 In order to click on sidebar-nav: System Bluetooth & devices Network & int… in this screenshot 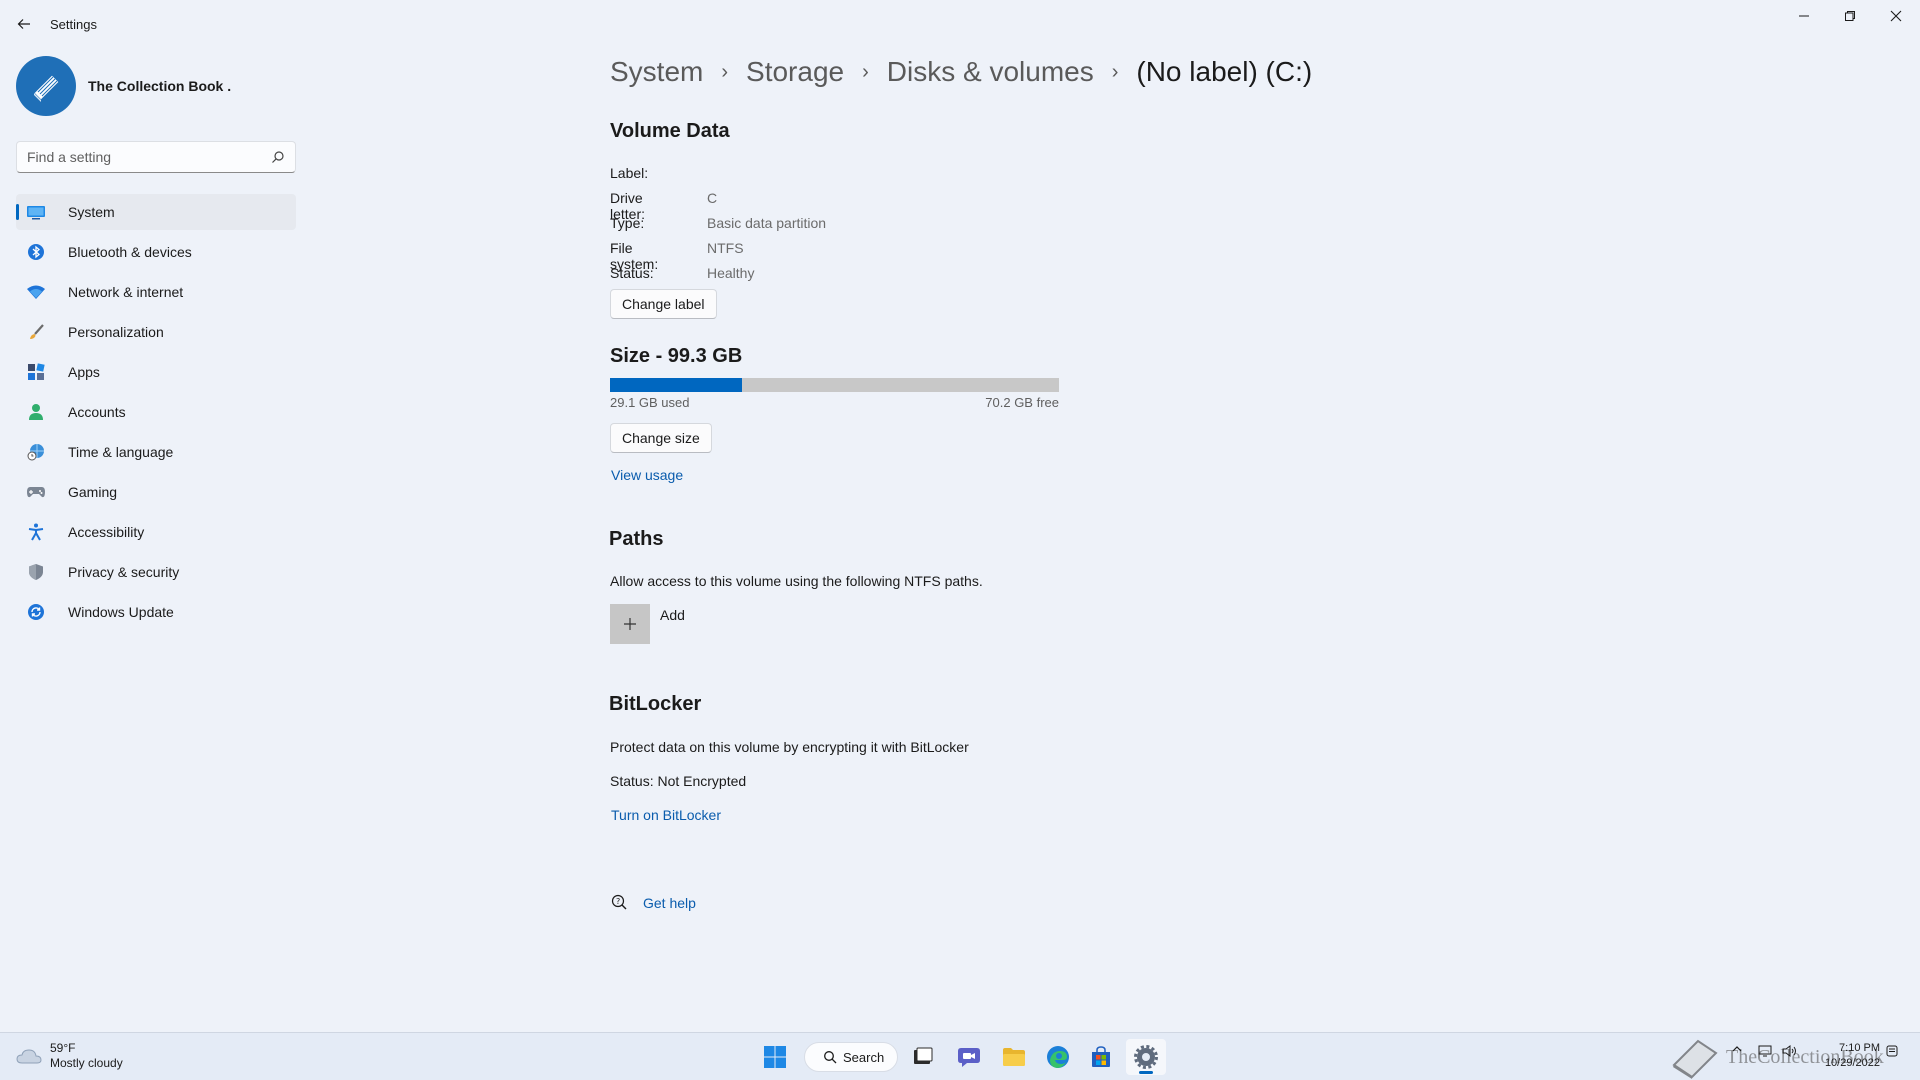, I will do `click(156, 414)`.